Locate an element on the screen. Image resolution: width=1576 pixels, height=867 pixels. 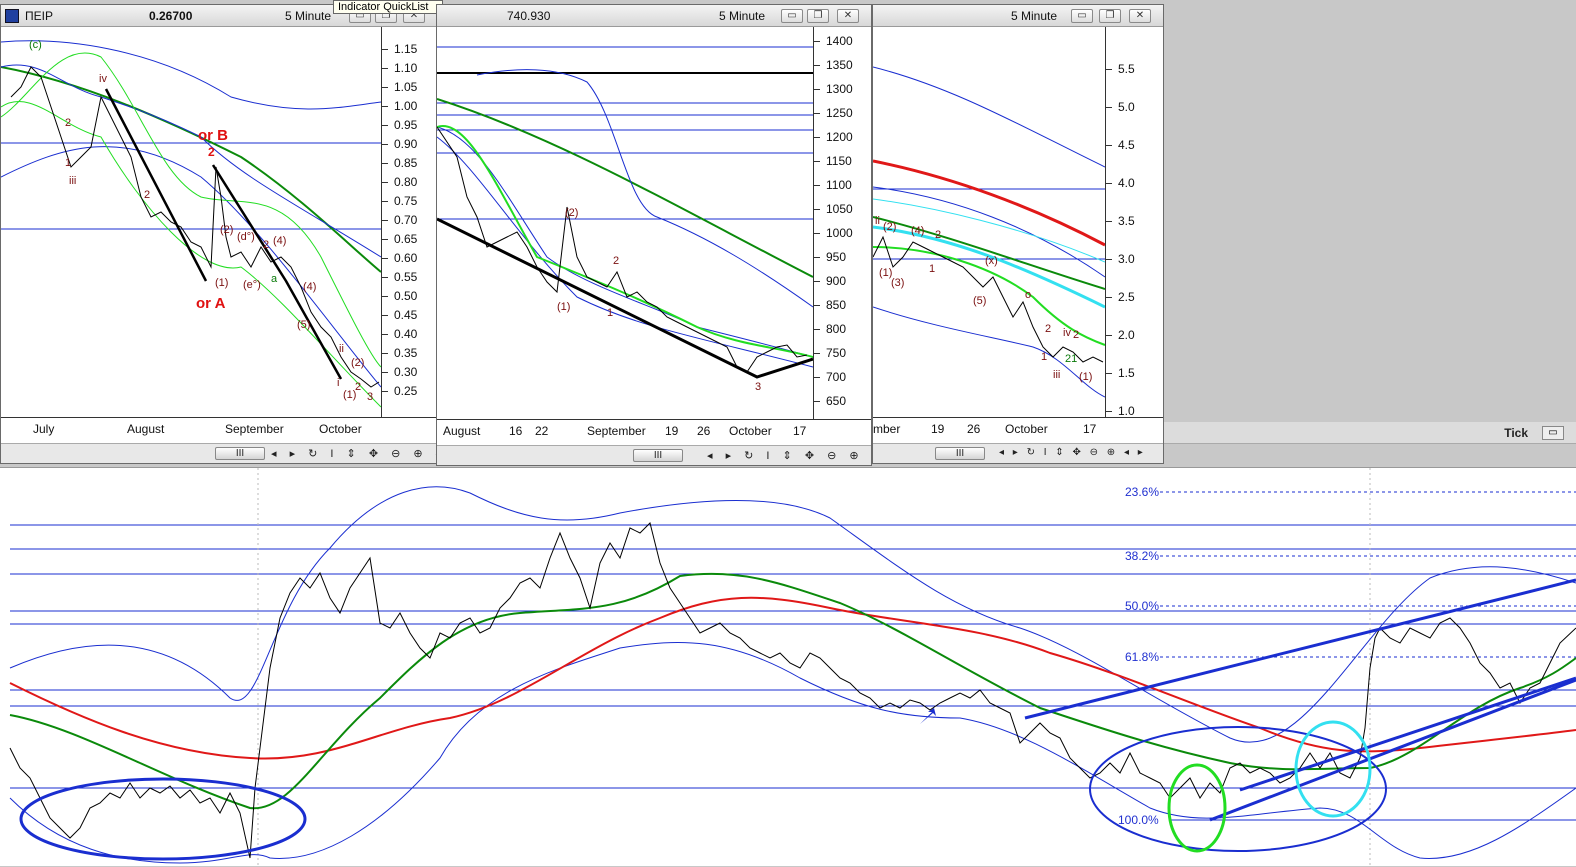
w3-ytick: 5.0 is located at coordinates (1120, 107).